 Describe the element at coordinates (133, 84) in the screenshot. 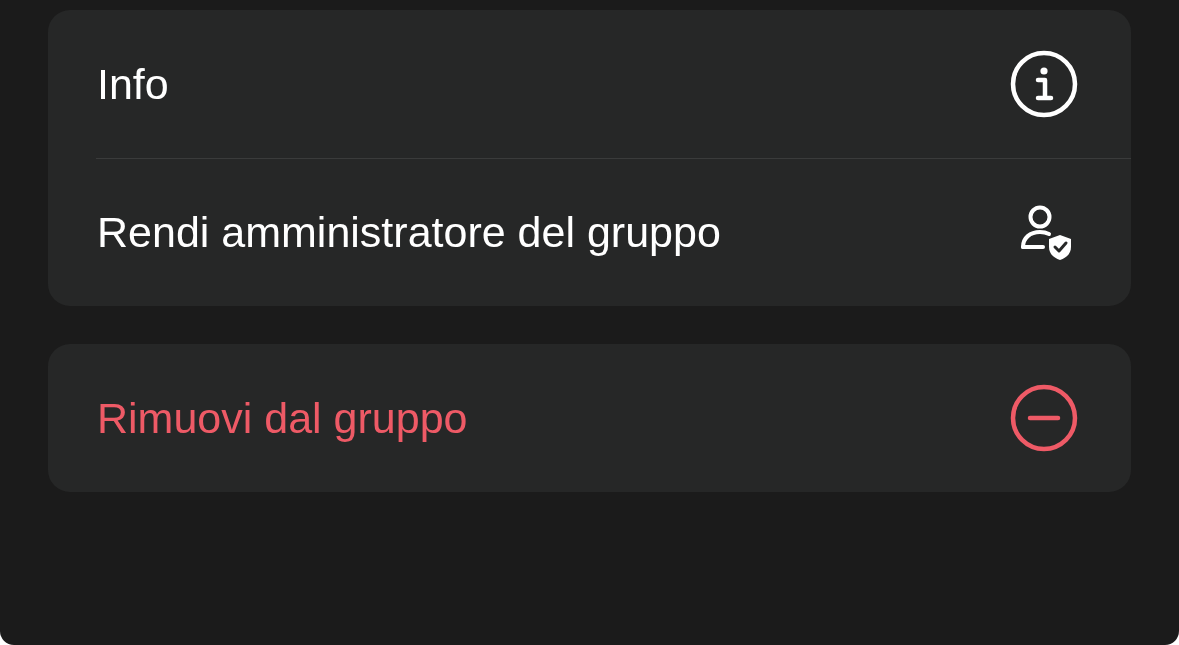

I see `menu-item-label: Info` at that location.